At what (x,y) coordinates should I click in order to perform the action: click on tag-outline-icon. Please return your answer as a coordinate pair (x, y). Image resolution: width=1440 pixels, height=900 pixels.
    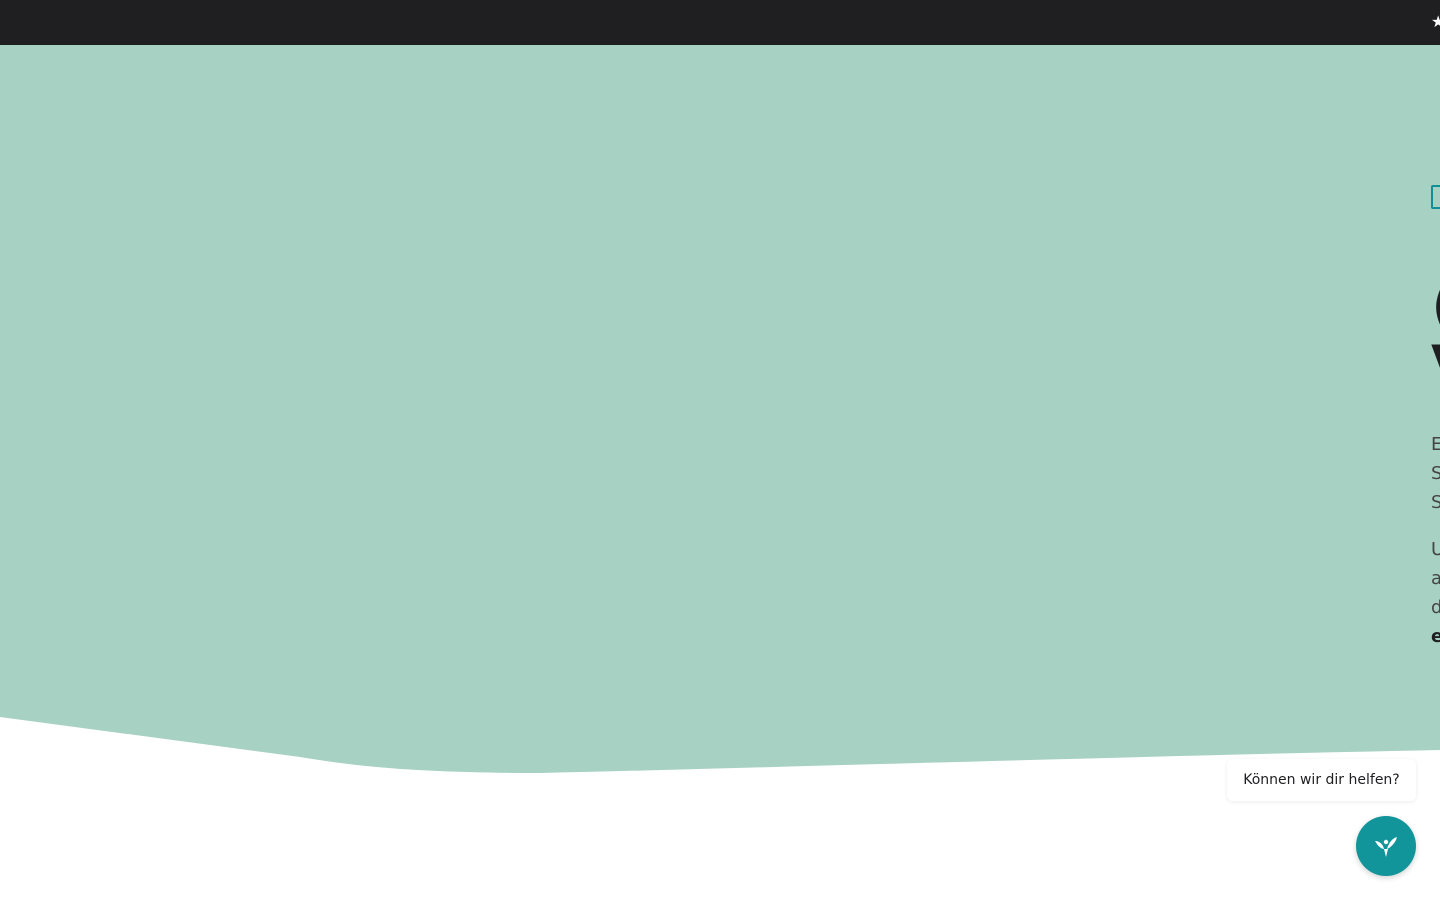
    Looking at the image, I should click on (1435, 197).